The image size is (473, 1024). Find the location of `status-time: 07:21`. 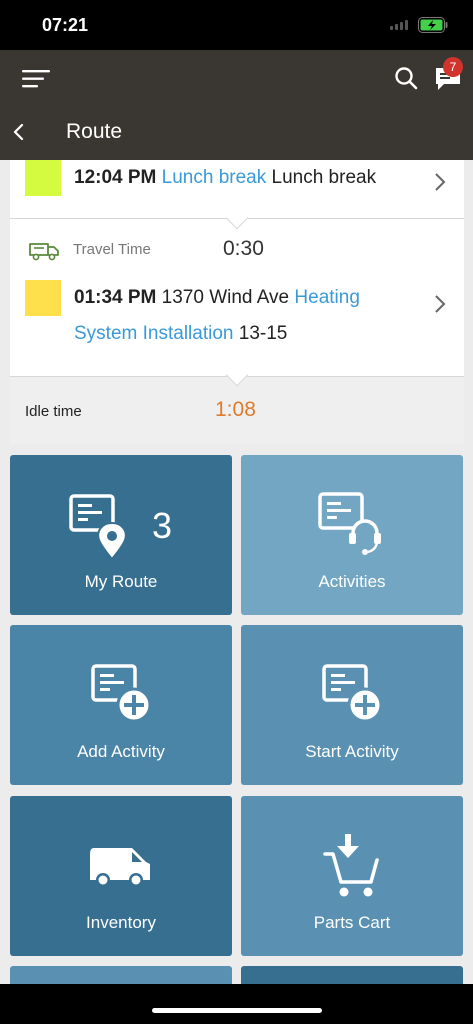

status-time: 07:21 is located at coordinates (65, 25).